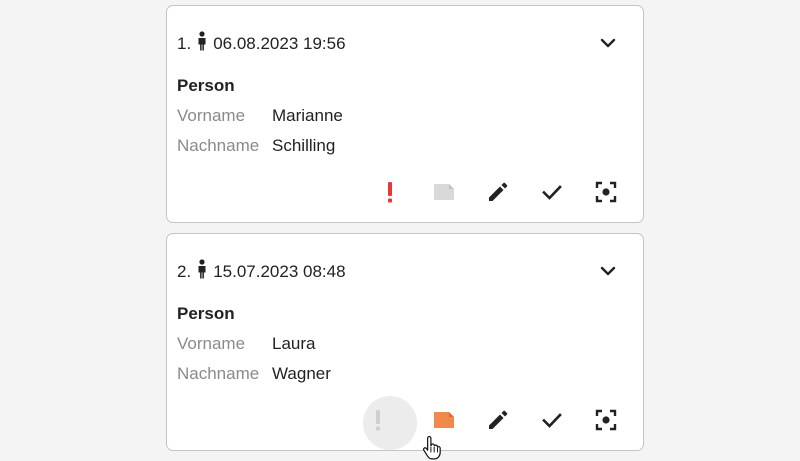  What do you see at coordinates (301, 373) in the screenshot?
I see `field-value: Wagner` at bounding box center [301, 373].